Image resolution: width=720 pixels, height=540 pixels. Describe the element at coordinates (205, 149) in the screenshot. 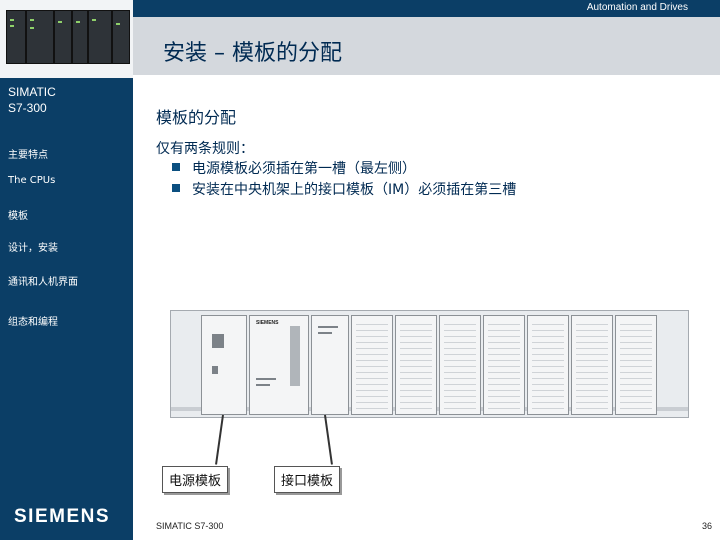

I see `rules-title: 仅有两条规则：` at that location.